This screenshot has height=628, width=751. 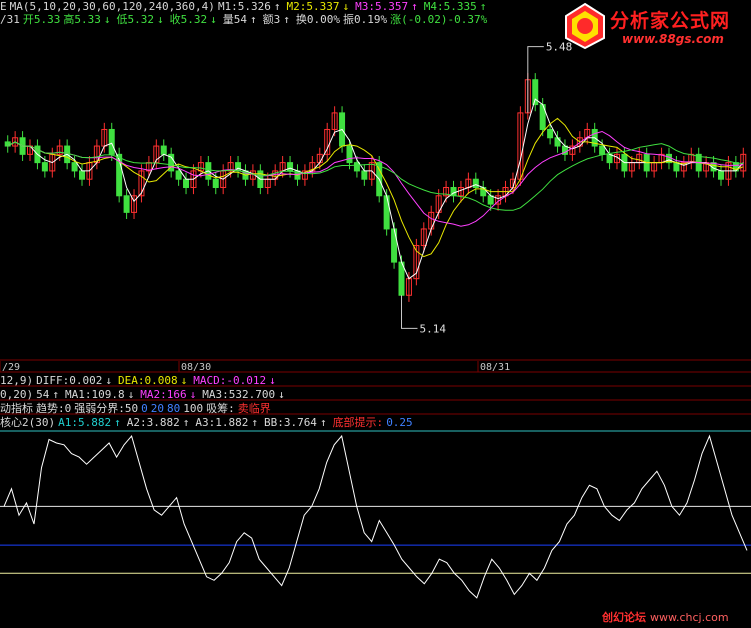 I want to click on low-marker-line, so click(x=409, y=312).